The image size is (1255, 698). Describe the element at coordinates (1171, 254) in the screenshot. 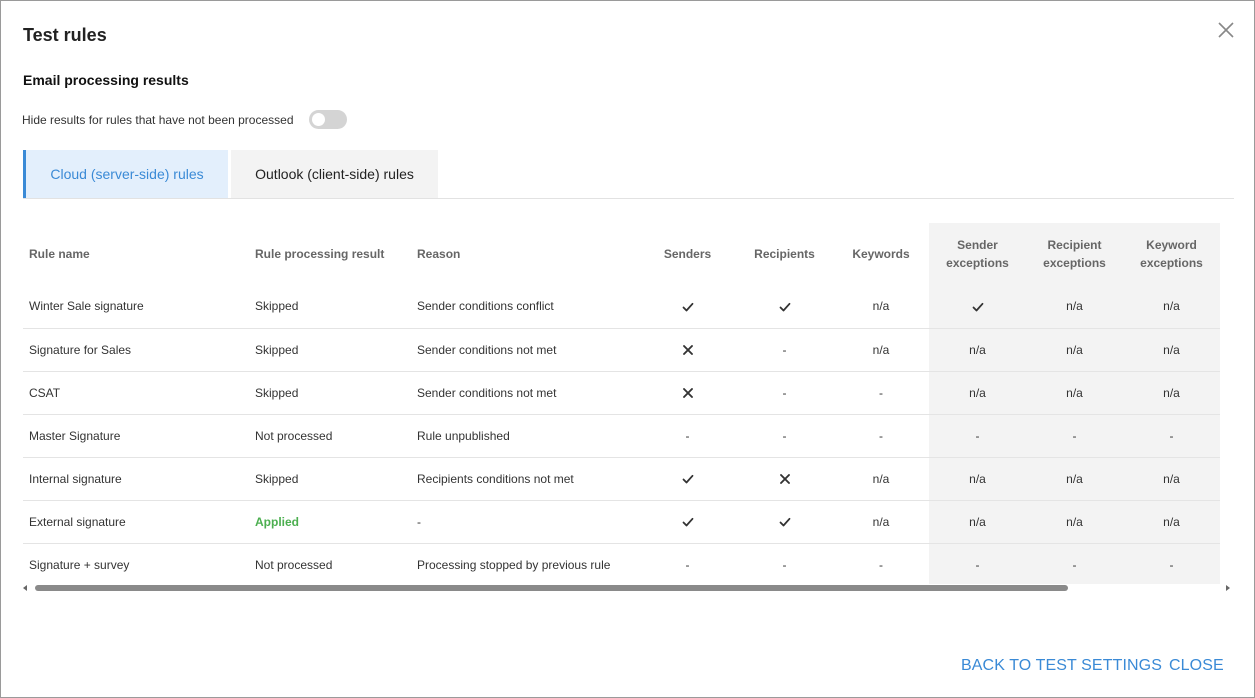

I see `col-keyword-exceptions: Keyword exceptions` at that location.